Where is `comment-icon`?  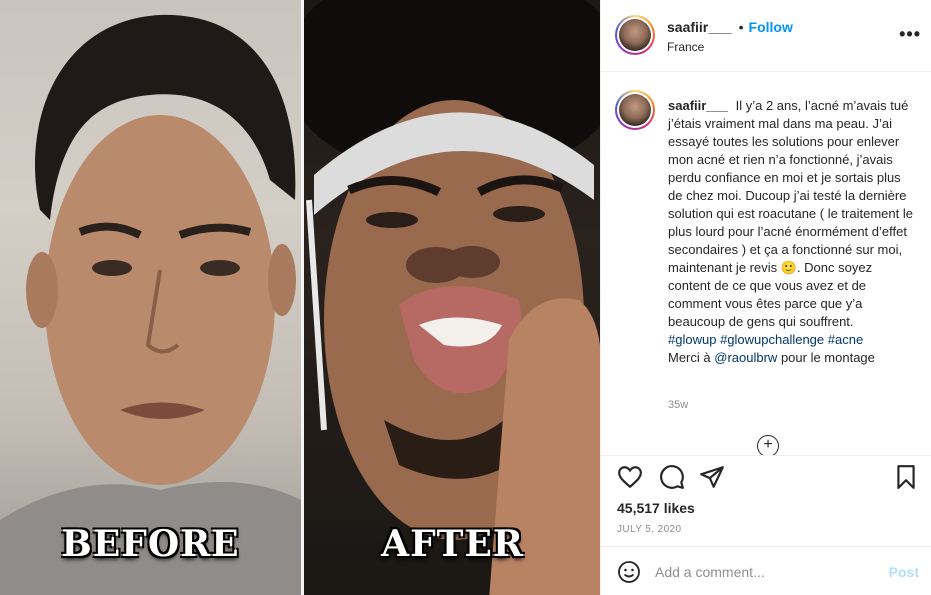 comment-icon is located at coordinates (672, 477).